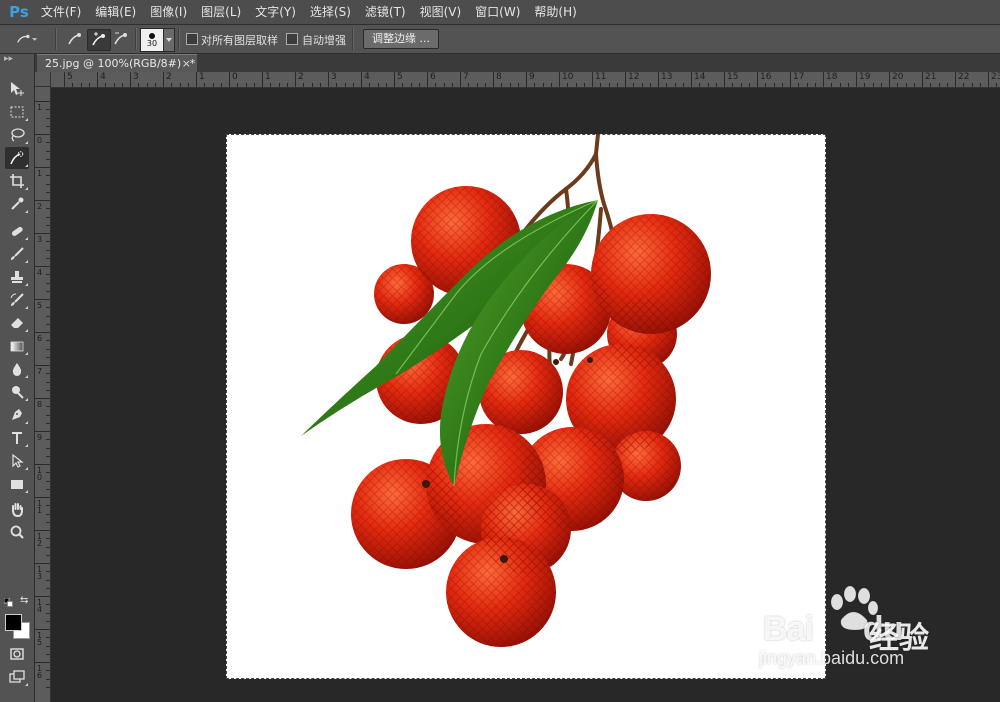 The width and height of the screenshot is (1000, 702). Describe the element at coordinates (43, 79) in the screenshot. I see `ruler-origin` at that location.